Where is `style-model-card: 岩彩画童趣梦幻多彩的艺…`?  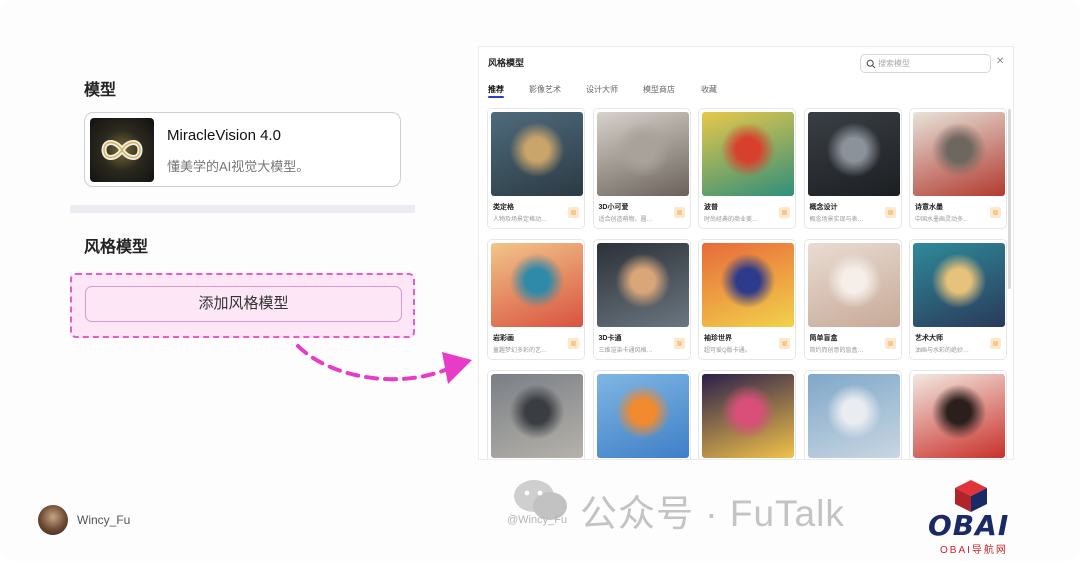
style-model-card: 岩彩画童趣梦幻多彩的艺… is located at coordinates (536, 299).